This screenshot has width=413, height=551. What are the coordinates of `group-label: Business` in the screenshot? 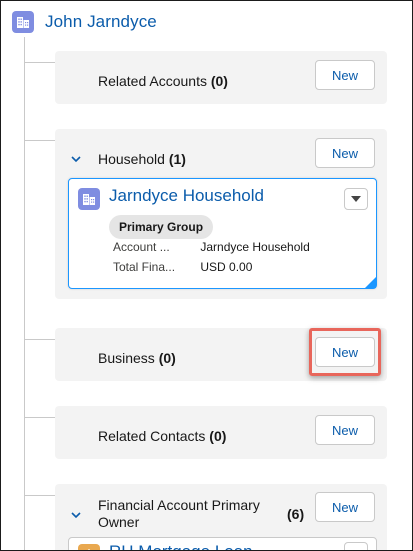 It's located at (126, 358).